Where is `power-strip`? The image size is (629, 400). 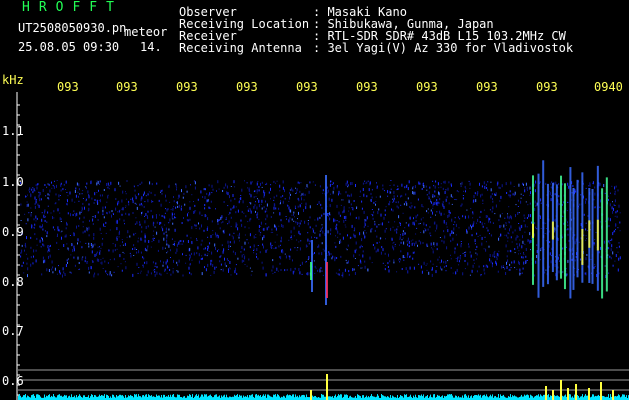 power-strip is located at coordinates (323, 384).